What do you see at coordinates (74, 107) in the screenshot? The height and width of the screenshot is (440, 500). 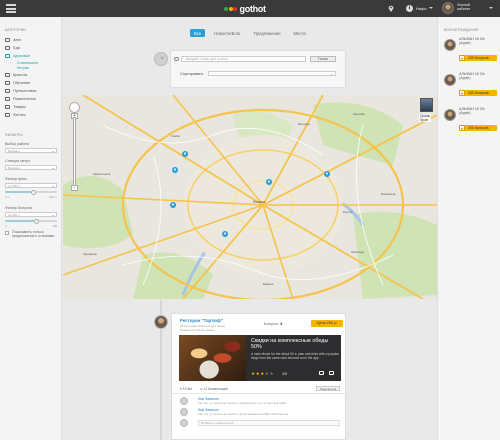 I see `map-pan-control` at bounding box center [74, 107].